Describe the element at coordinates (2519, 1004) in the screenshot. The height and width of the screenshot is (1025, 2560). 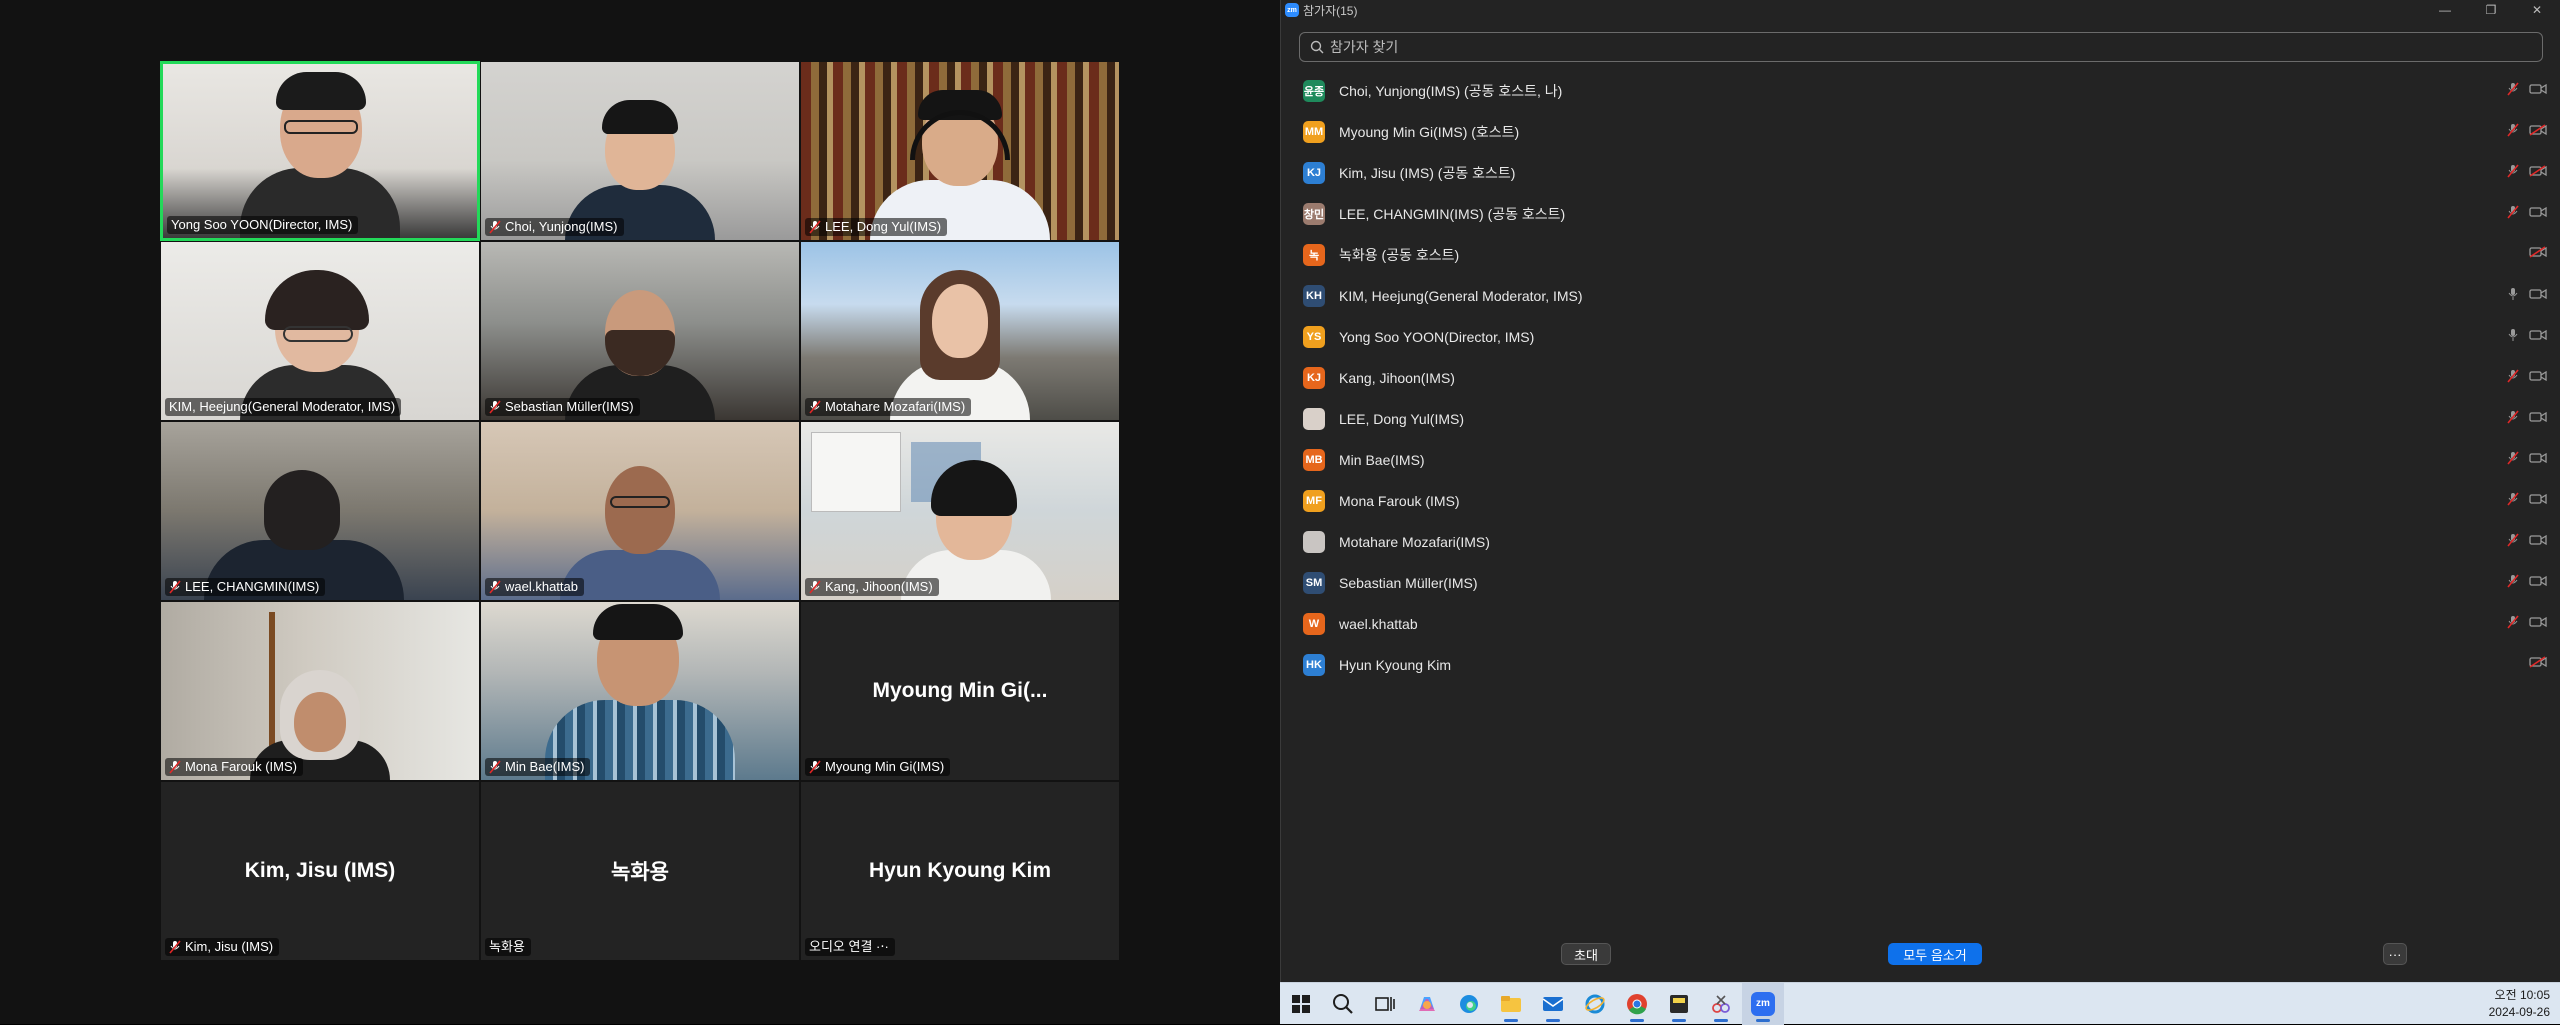
I see `system-clock: 오전 10:05 2024-09-26` at that location.